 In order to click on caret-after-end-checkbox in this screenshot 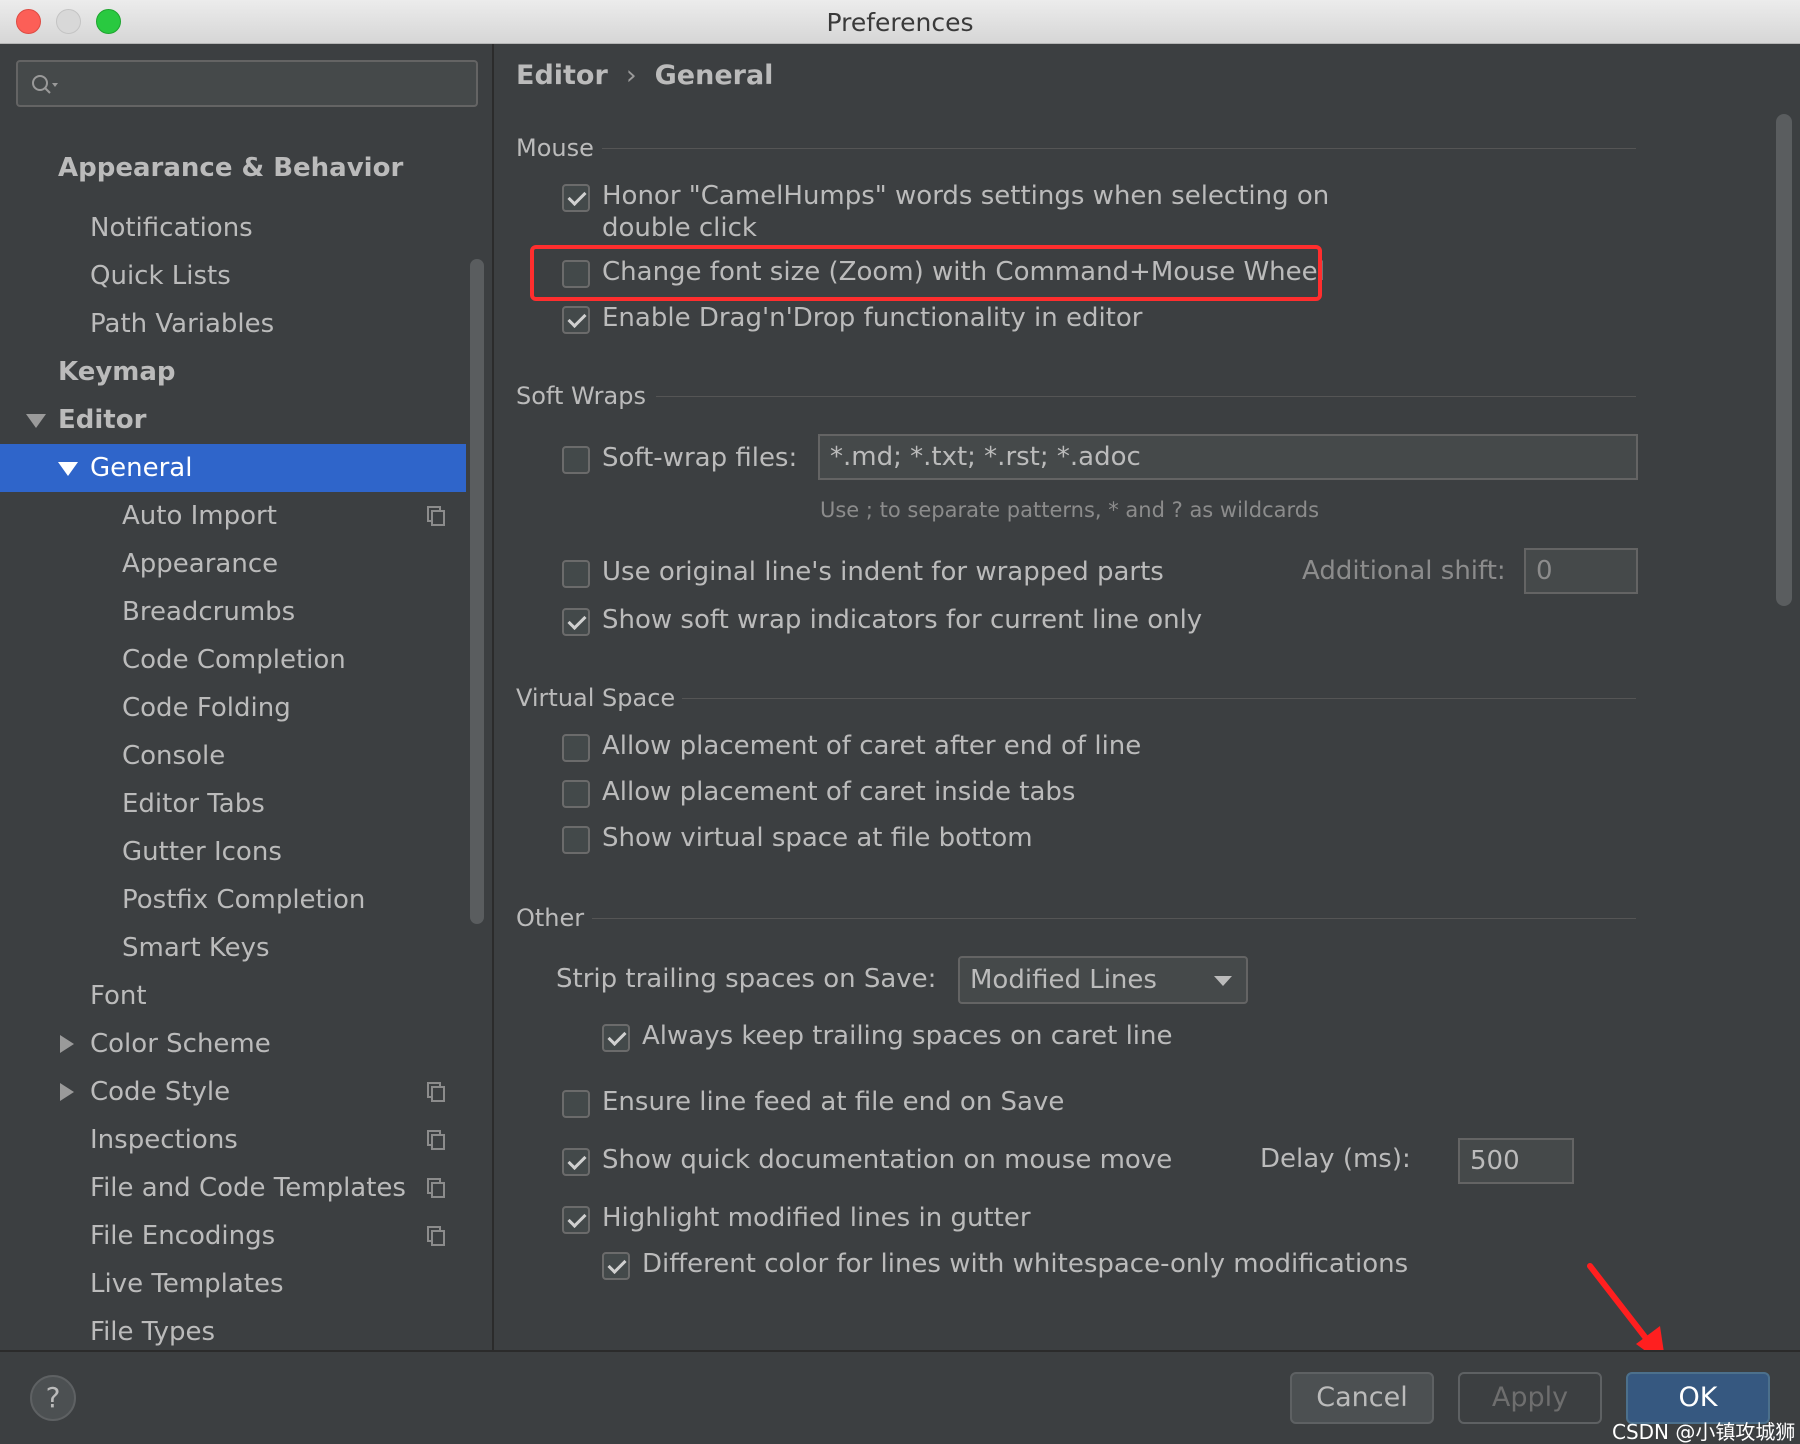, I will do `click(576, 748)`.